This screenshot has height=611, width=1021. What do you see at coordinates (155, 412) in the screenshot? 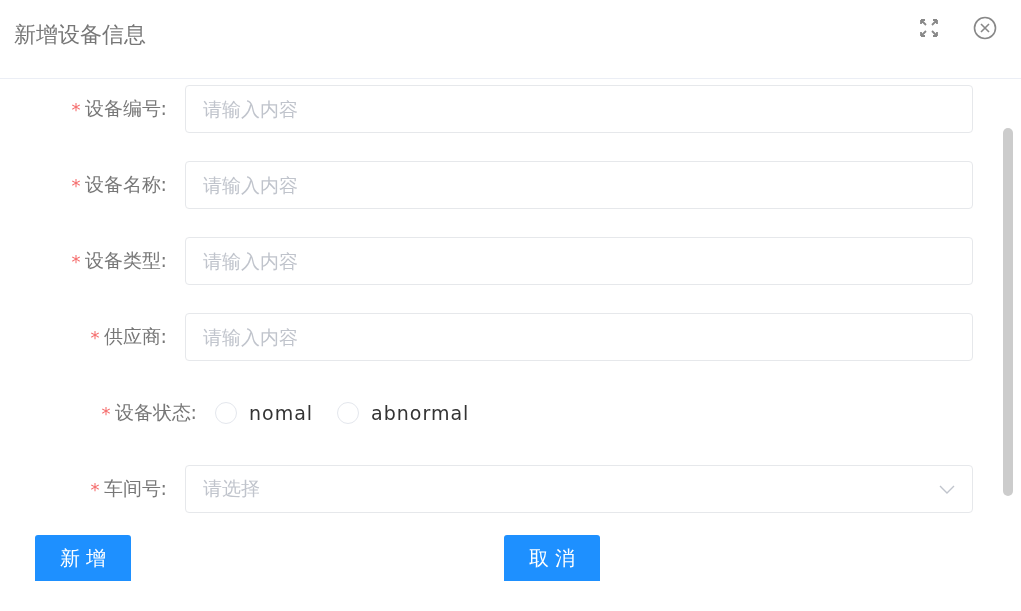
I see `field-label: 设备状态:` at bounding box center [155, 412].